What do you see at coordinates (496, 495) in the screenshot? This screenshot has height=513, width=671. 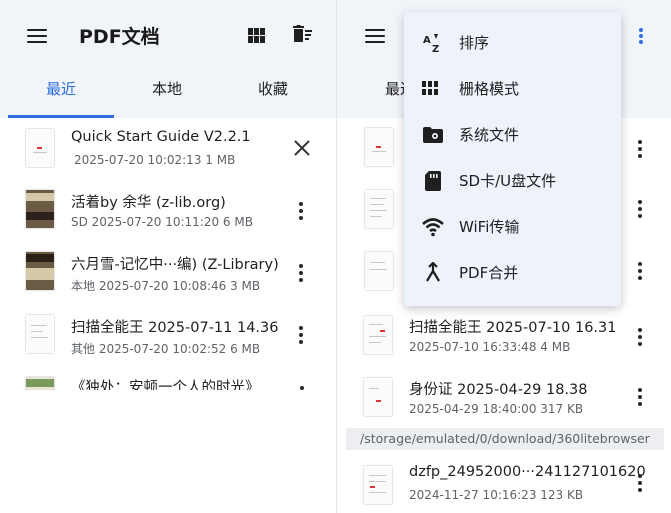 I see `item-meta: 2024-11-27 10:16:23 123 KB` at bounding box center [496, 495].